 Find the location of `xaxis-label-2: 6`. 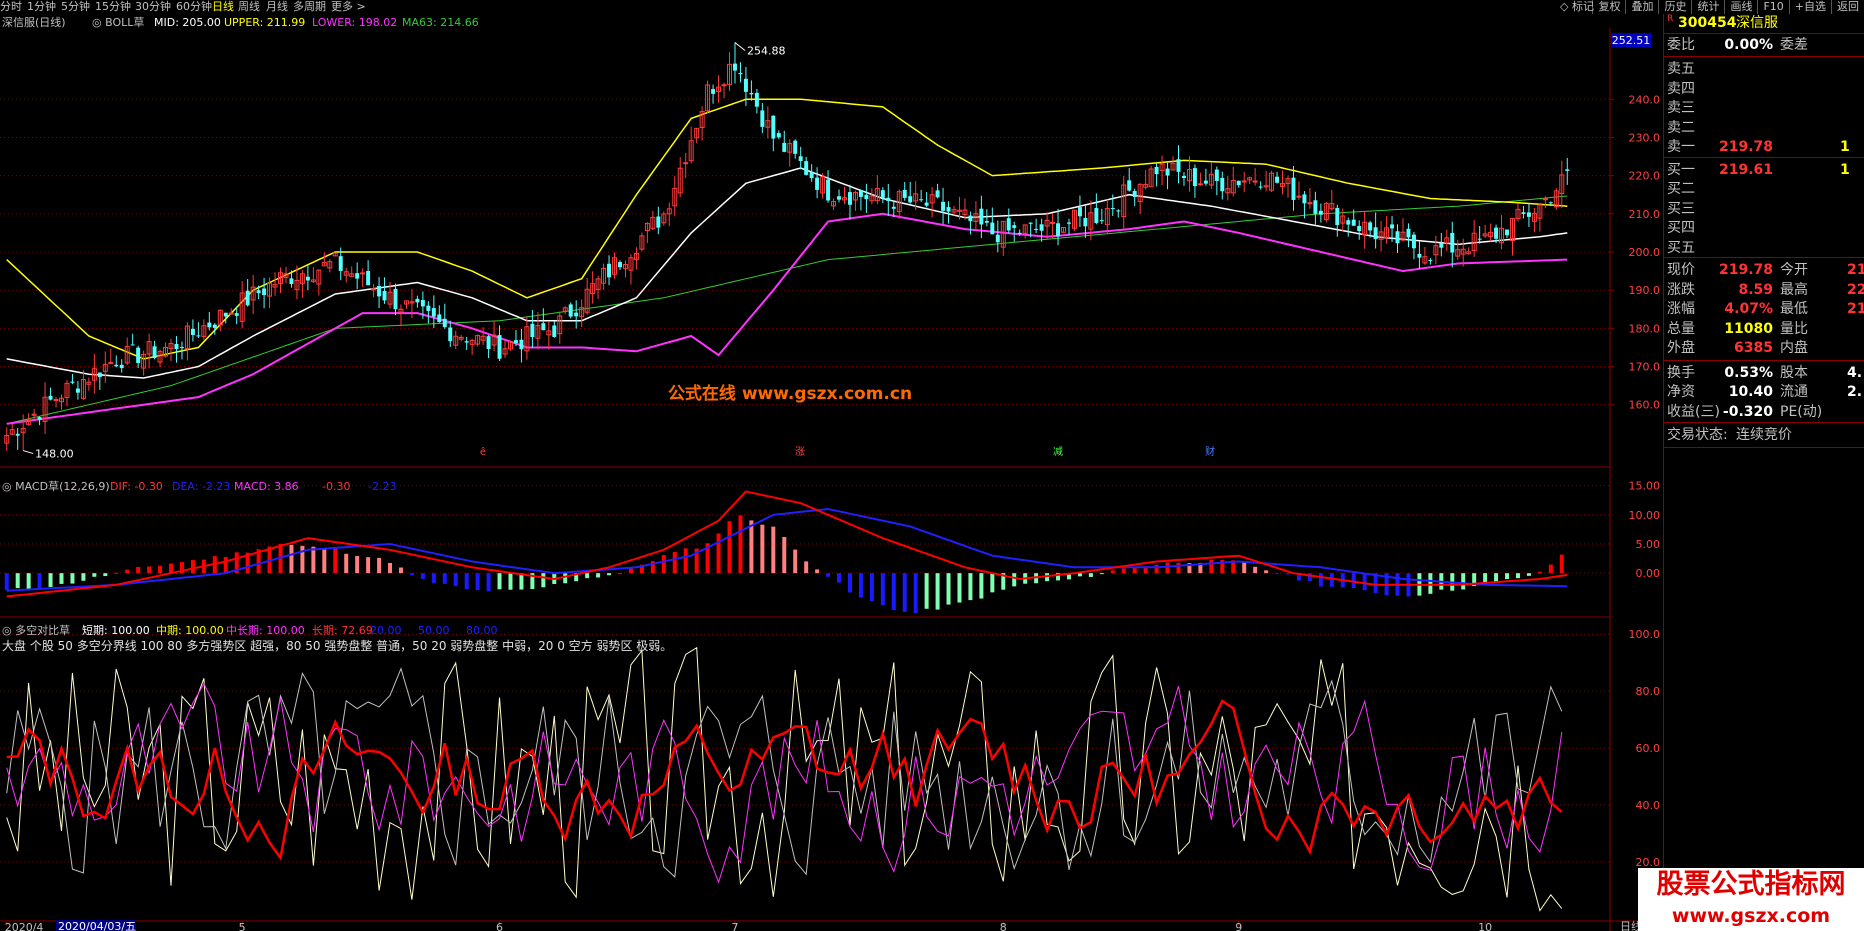

xaxis-label-2: 6 is located at coordinates (499, 926).